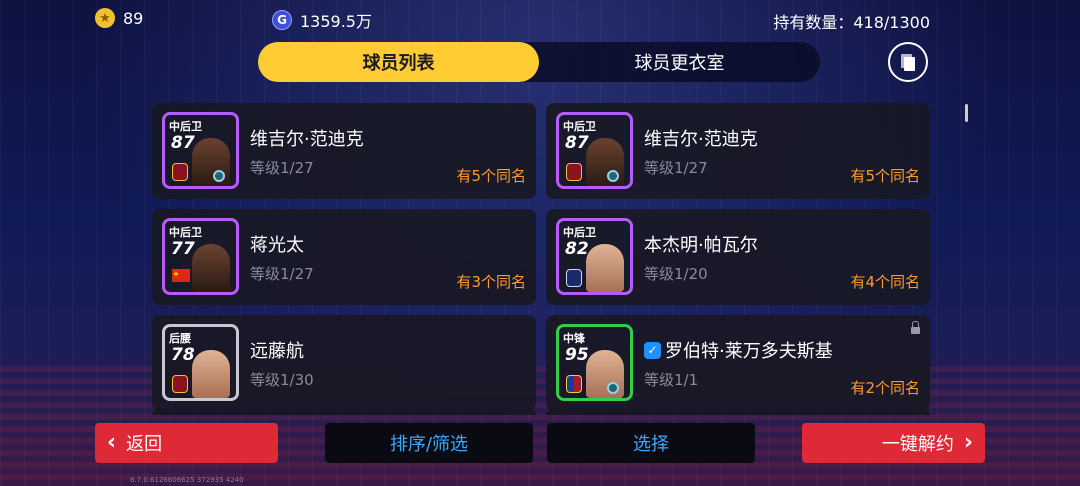 The width and height of the screenshot is (1080, 486). Describe the element at coordinates (676, 274) in the screenshot. I see `player-level: 等级1/20` at that location.